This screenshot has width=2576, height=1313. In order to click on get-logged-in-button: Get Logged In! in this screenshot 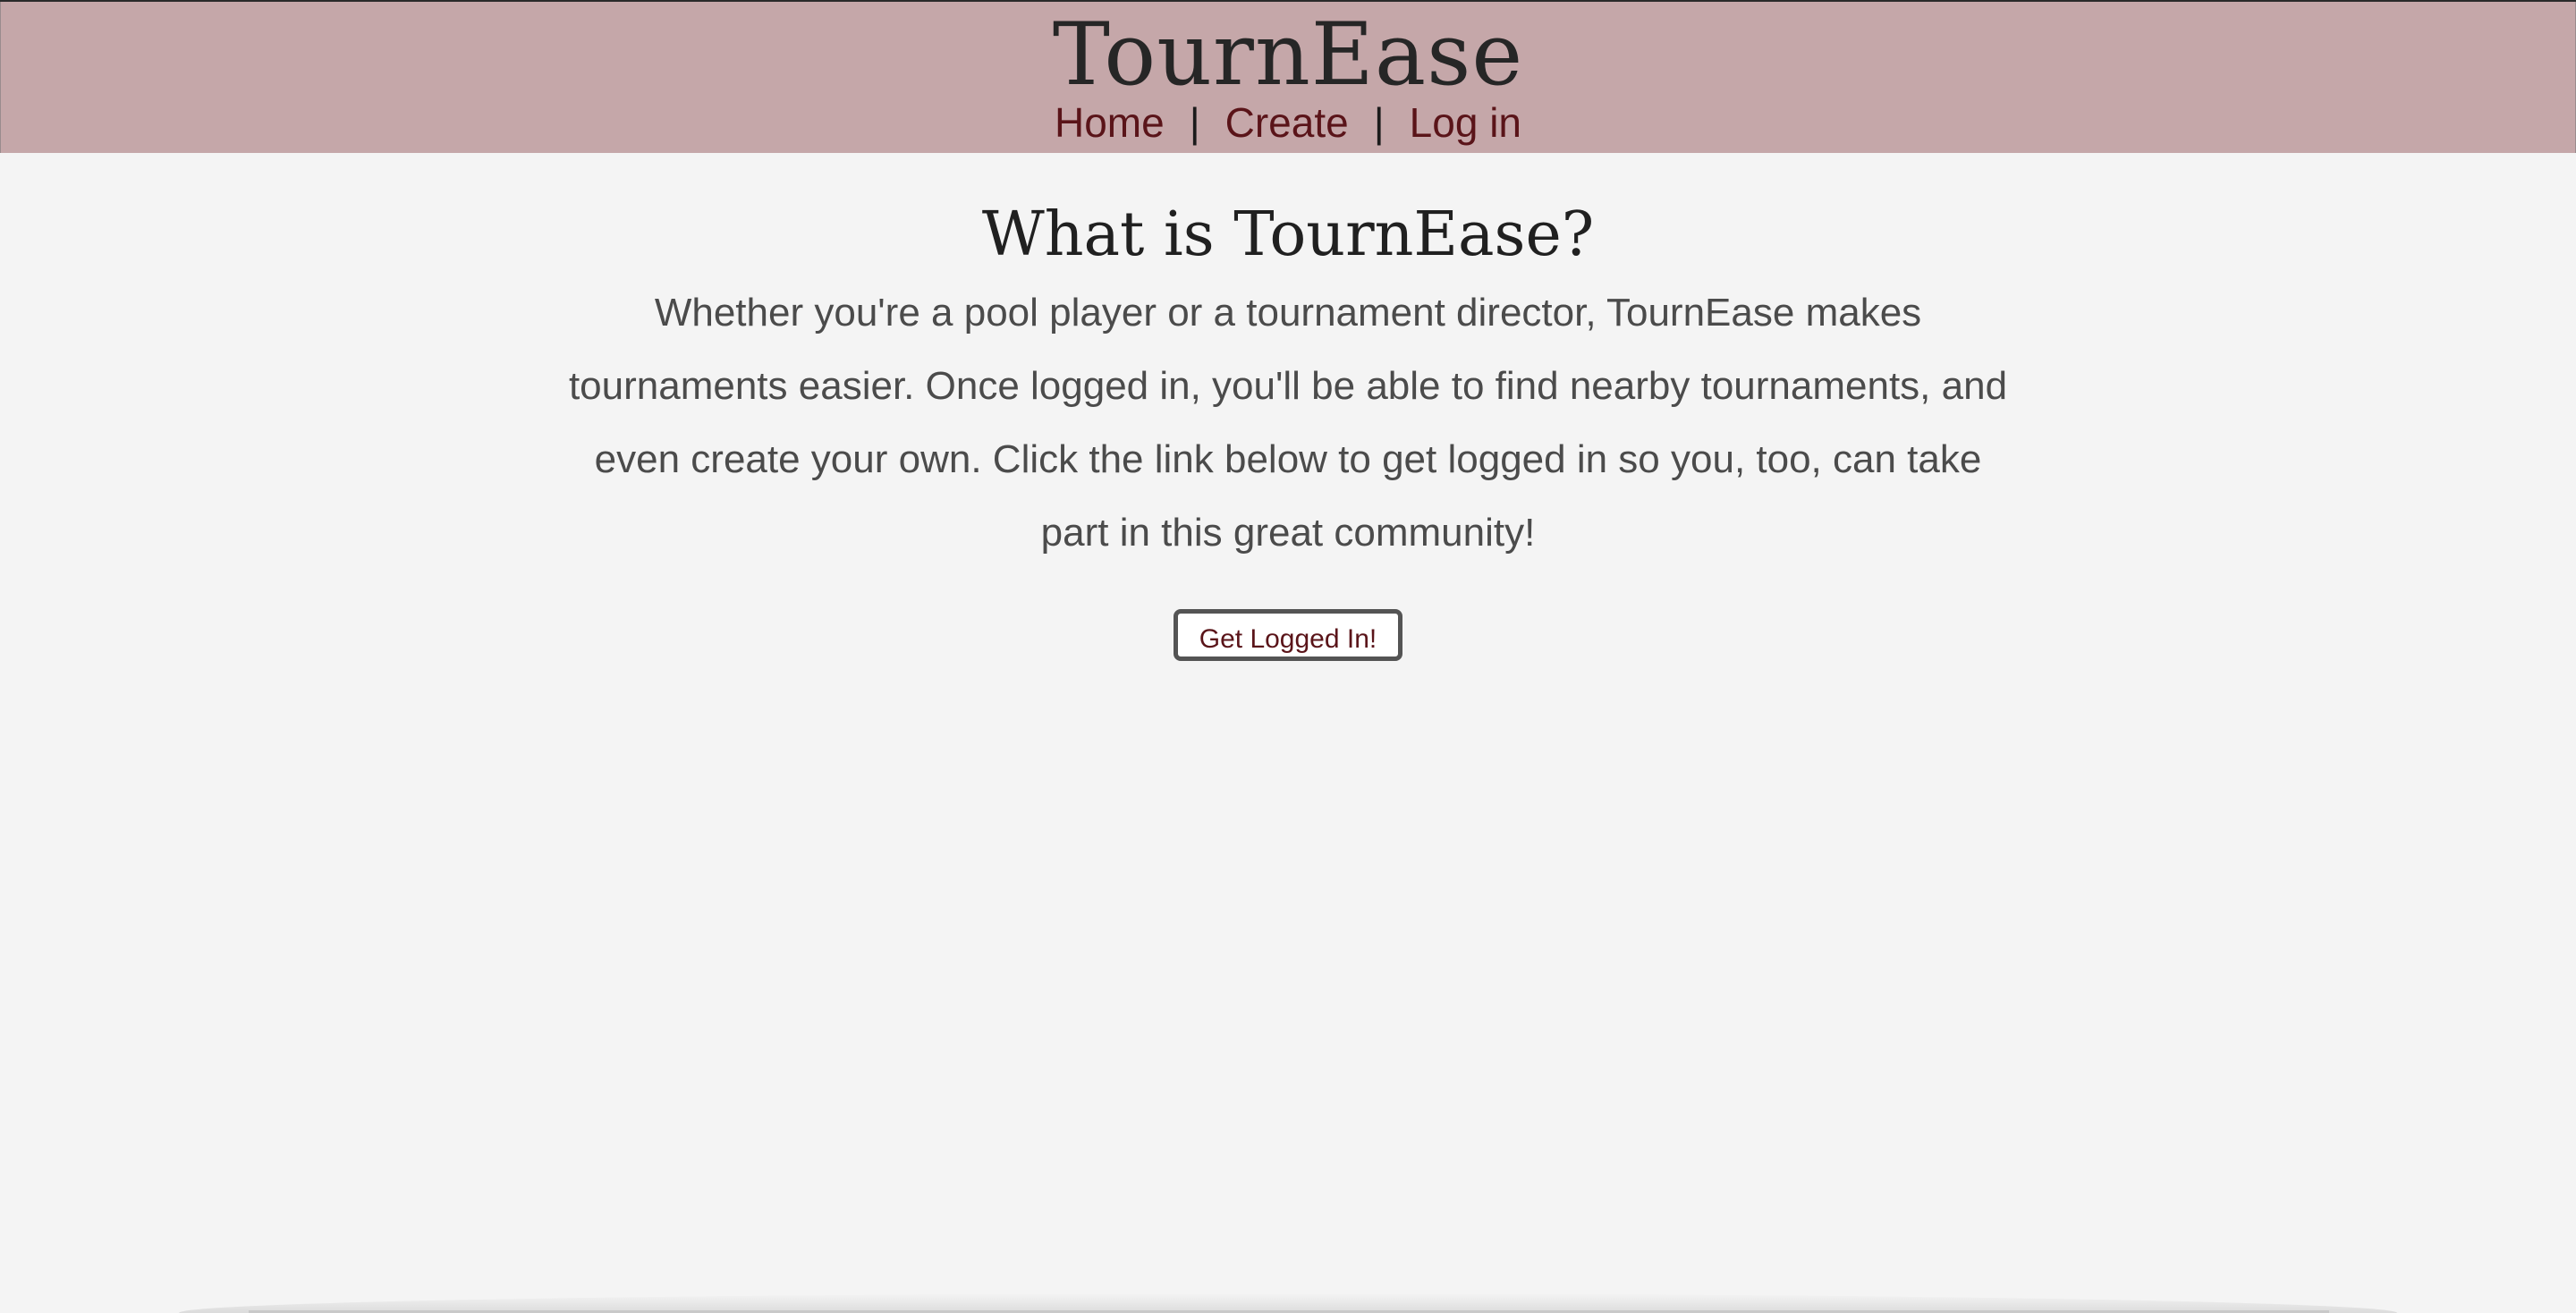, I will do `click(1288, 635)`.